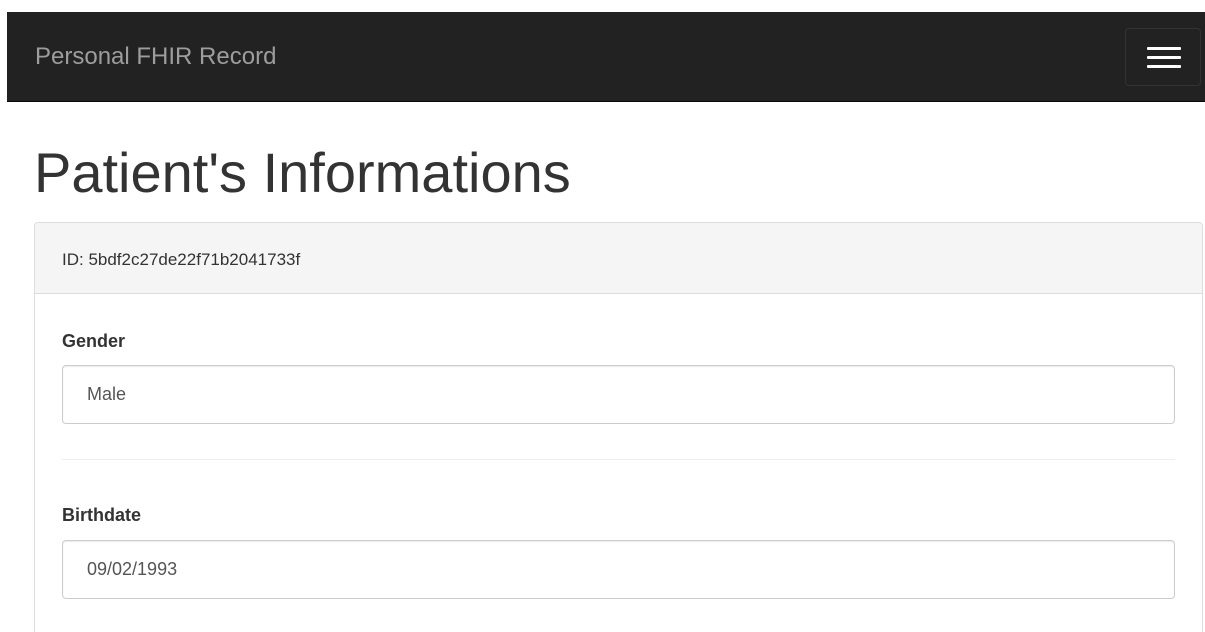 The width and height of the screenshot is (1205, 632). I want to click on navbar-brand: Personal FHIR Record, so click(155, 57).